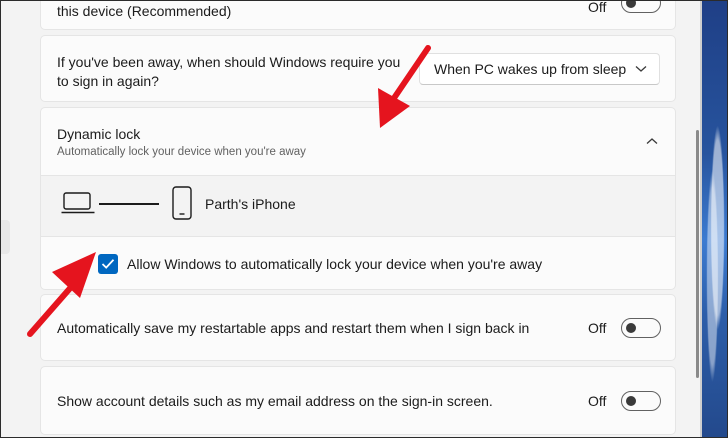 This screenshot has height=438, width=728. What do you see at coordinates (641, 328) in the screenshot?
I see `restart-apps-toggle` at bounding box center [641, 328].